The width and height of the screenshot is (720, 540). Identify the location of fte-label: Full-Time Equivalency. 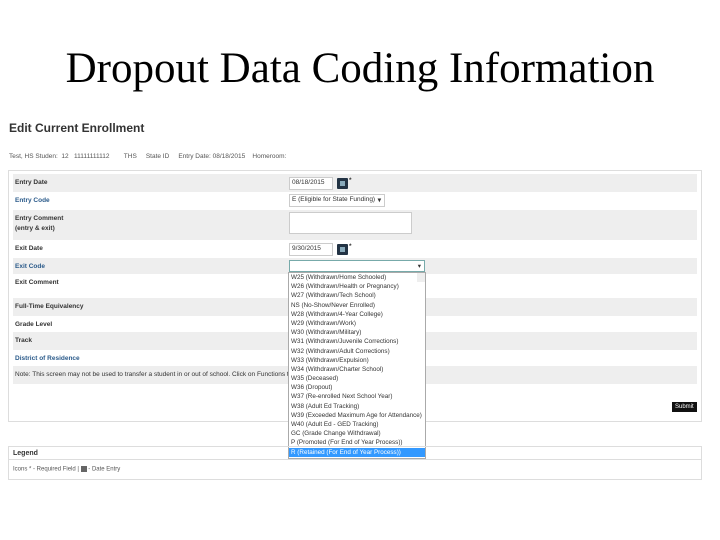
(49, 306).